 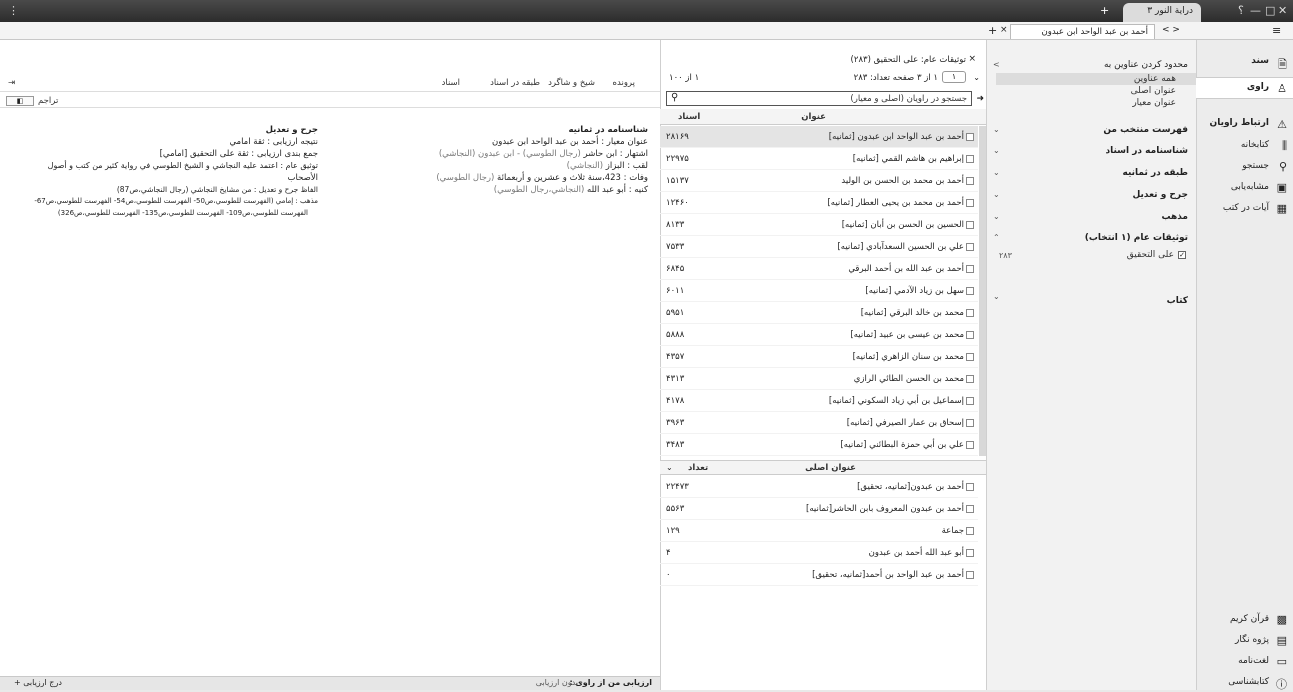 I want to click on sidebar-item-quran: ▩ قرآن کریم, so click(x=1244, y=620).